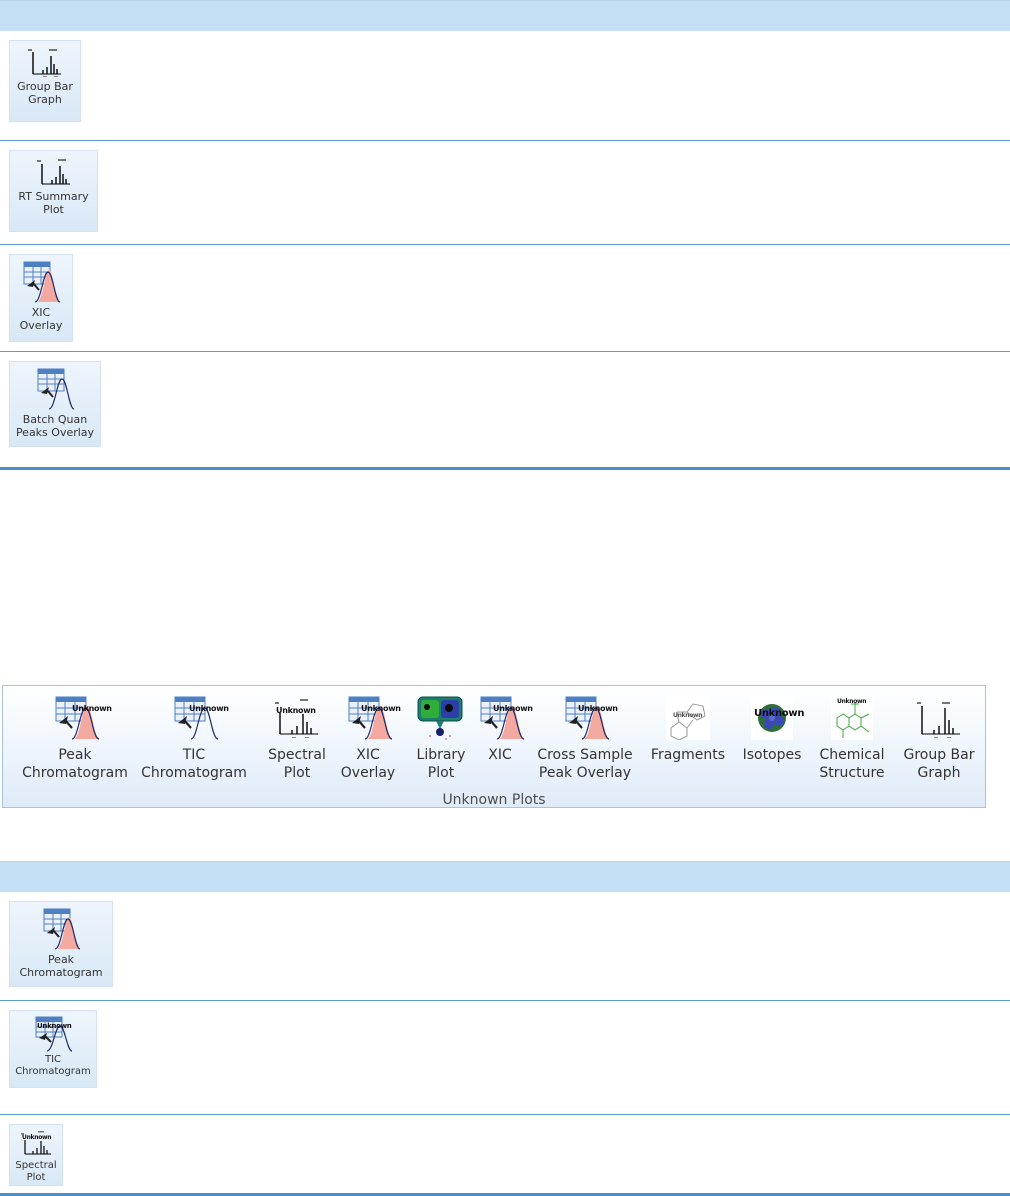 This screenshot has width=1010, height=1196. I want to click on button-label: XIC Overlay, so click(41, 319).